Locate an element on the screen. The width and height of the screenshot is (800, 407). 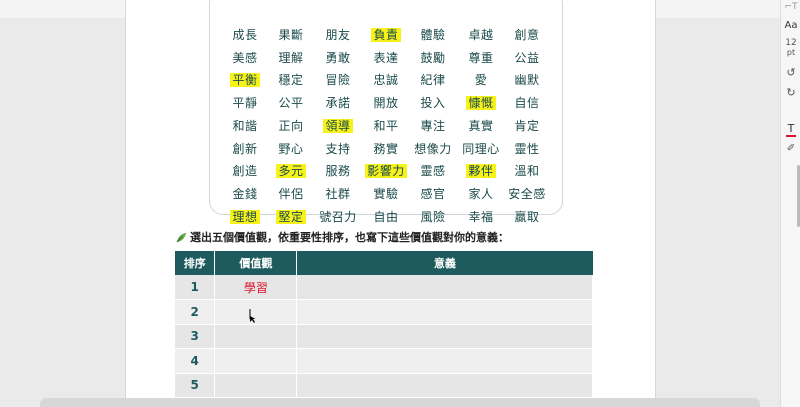
header-value: 價值觀 is located at coordinates (256, 263).